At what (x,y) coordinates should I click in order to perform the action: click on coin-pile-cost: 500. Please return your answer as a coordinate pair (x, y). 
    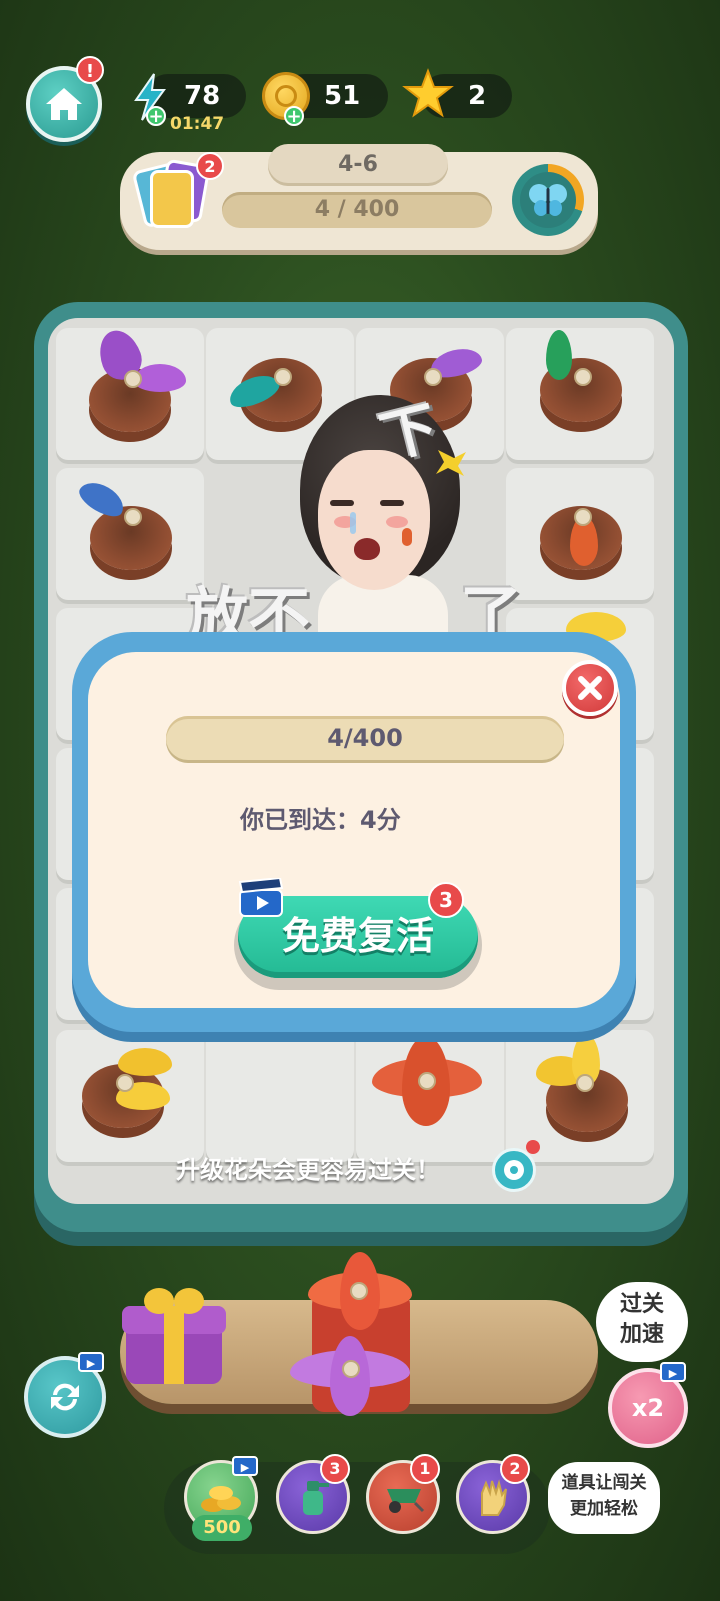
    Looking at the image, I should click on (222, 1528).